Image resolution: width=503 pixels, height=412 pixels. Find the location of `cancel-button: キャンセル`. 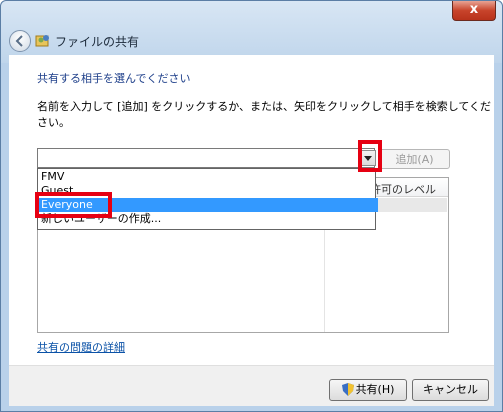

cancel-button: キャンセル is located at coordinates (450, 390).